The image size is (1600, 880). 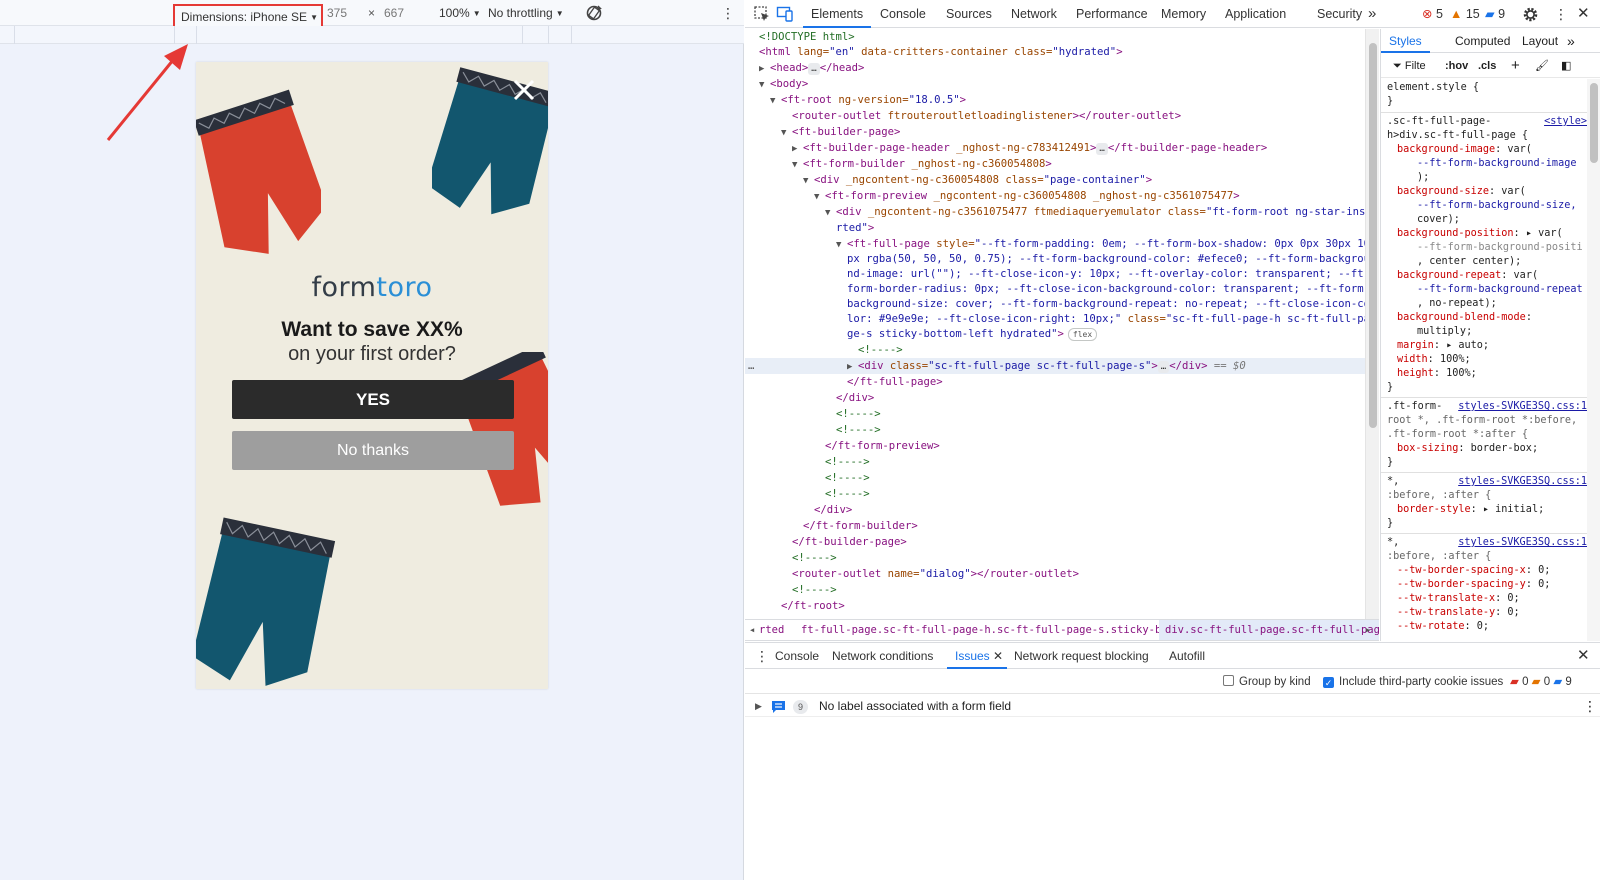 What do you see at coordinates (1540, 41) in the screenshot?
I see `tab-layout: Layout` at bounding box center [1540, 41].